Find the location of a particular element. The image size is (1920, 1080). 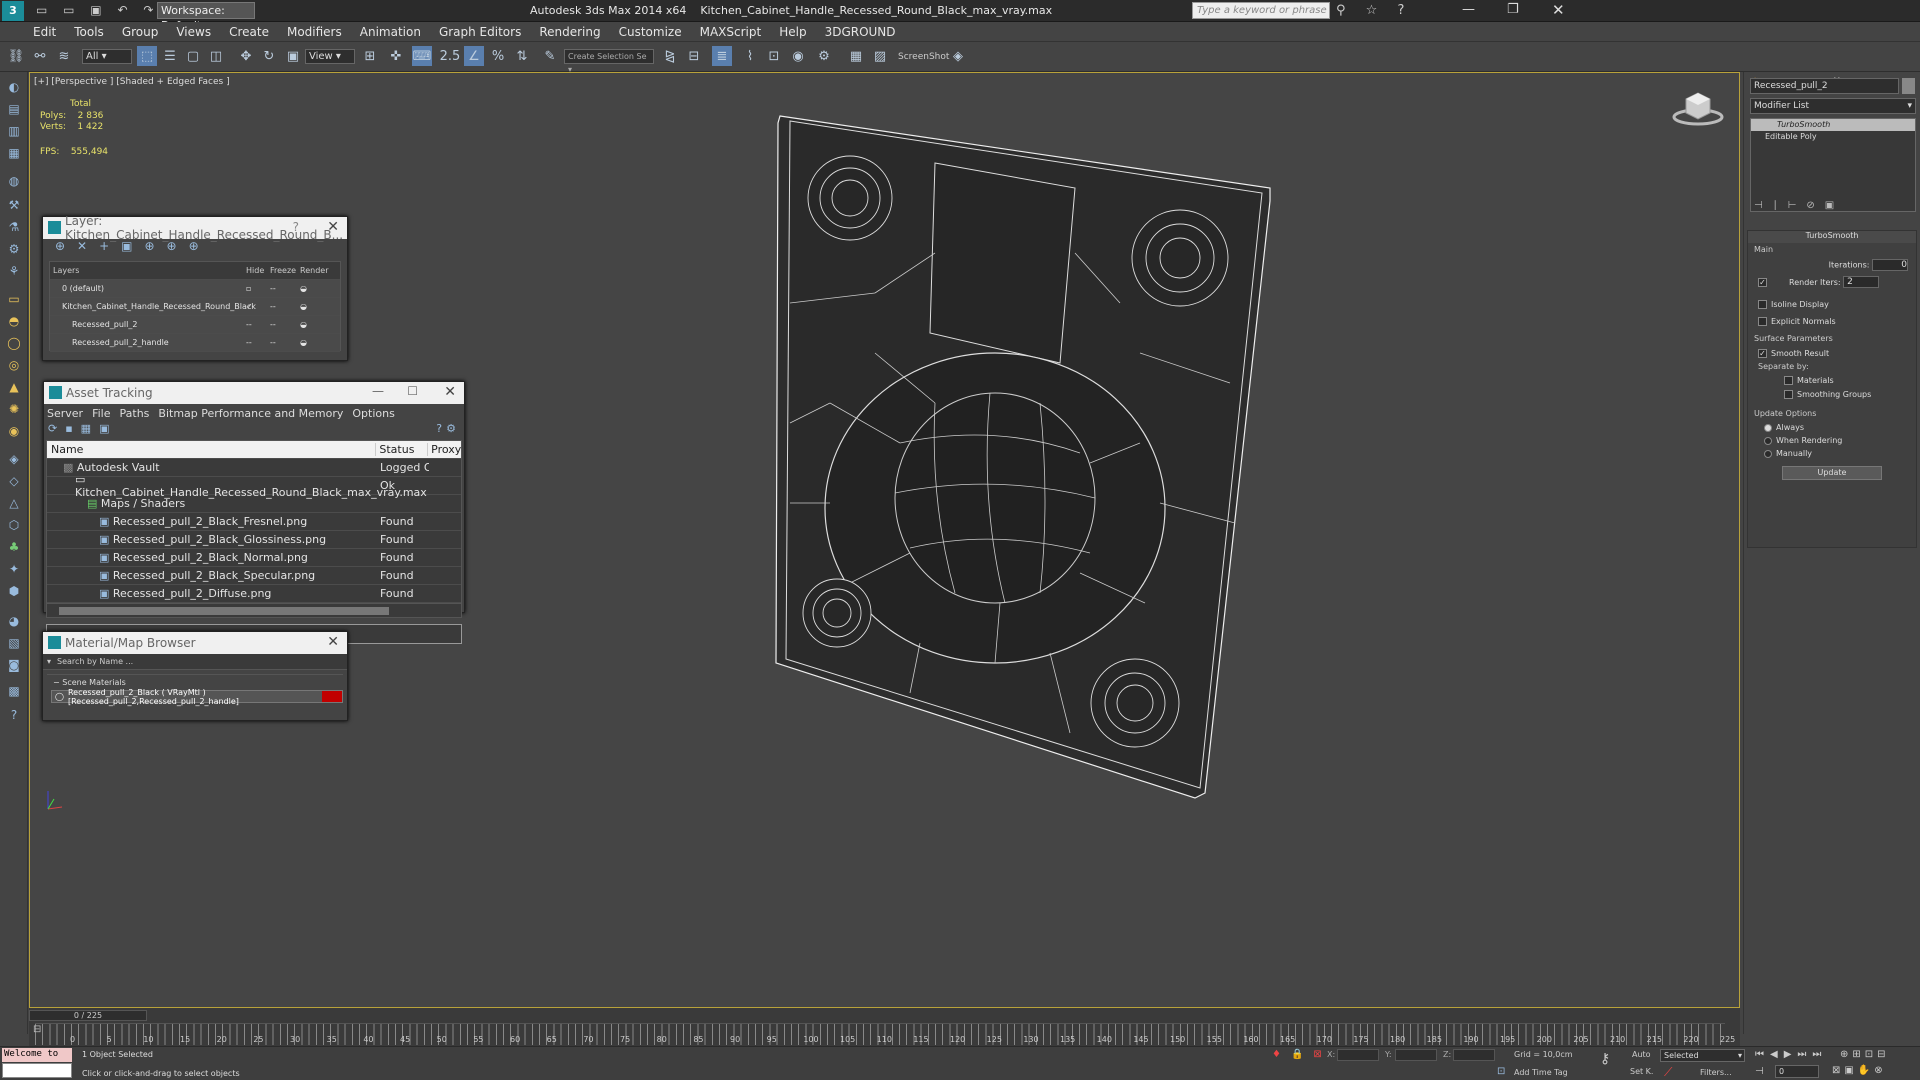

menu-customize: Customize is located at coordinates (650, 30).